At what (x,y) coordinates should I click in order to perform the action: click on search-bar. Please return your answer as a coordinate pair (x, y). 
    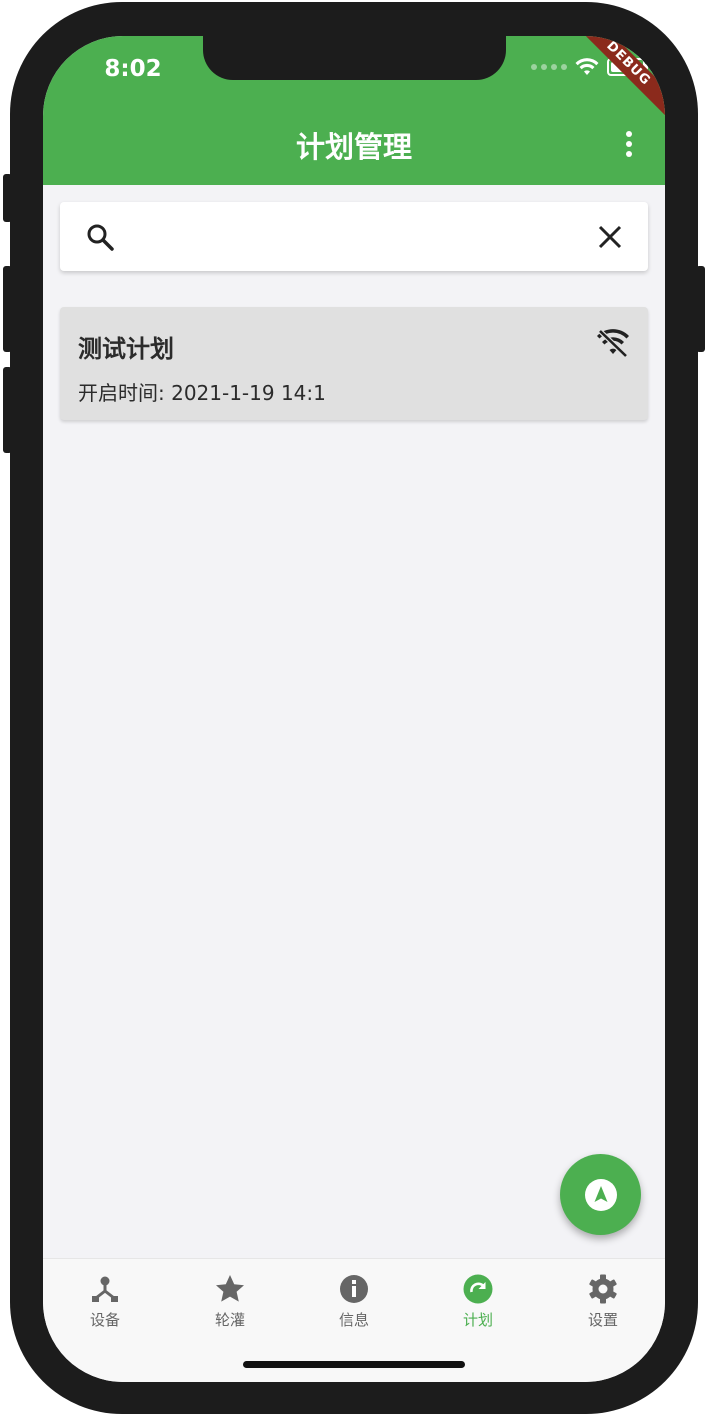
    Looking at the image, I should click on (354, 236).